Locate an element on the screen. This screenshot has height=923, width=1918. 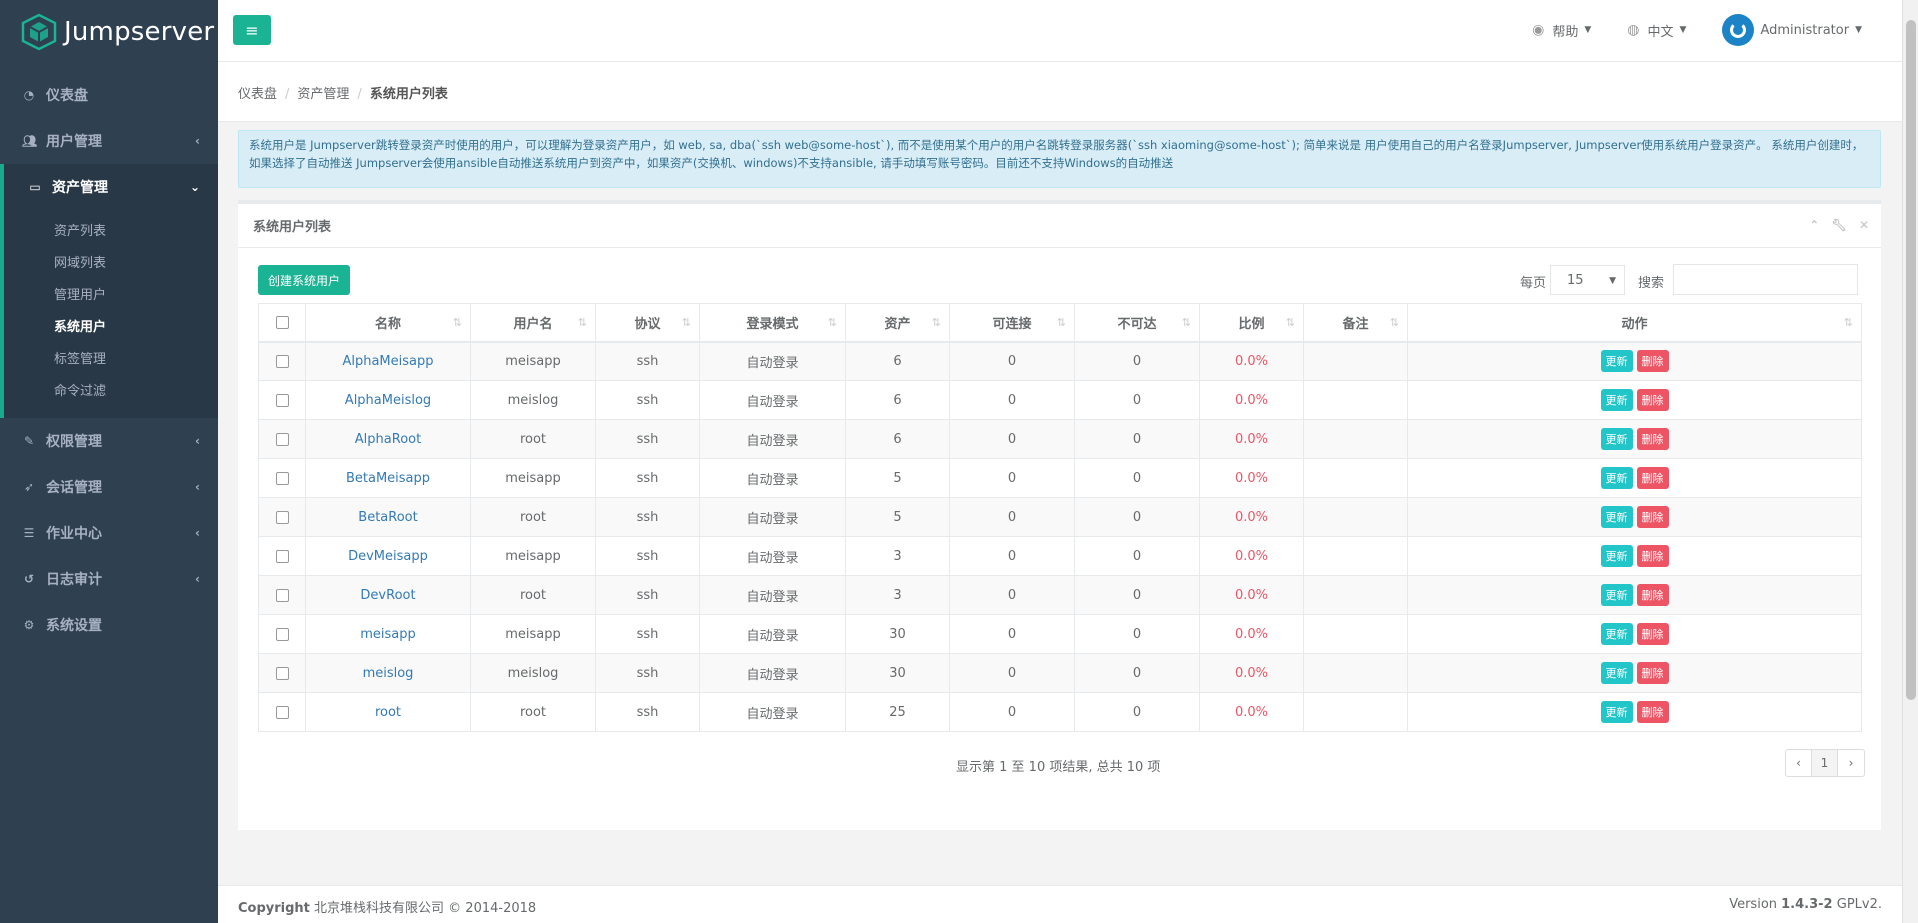
column-header: 不可达 ⇅ is located at coordinates (1137, 323).